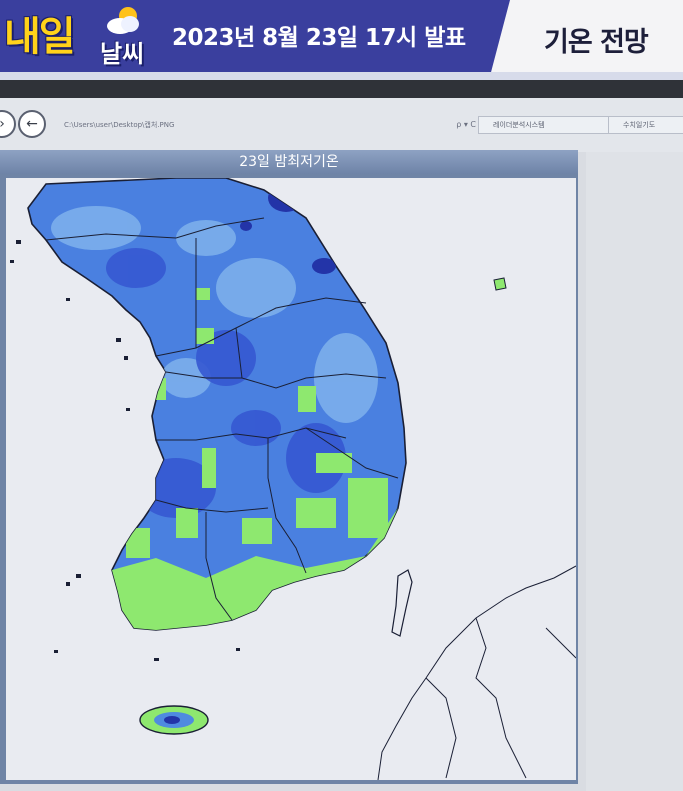  Describe the element at coordinates (500, 284) in the screenshot. I see `ulleungdo-island` at that location.